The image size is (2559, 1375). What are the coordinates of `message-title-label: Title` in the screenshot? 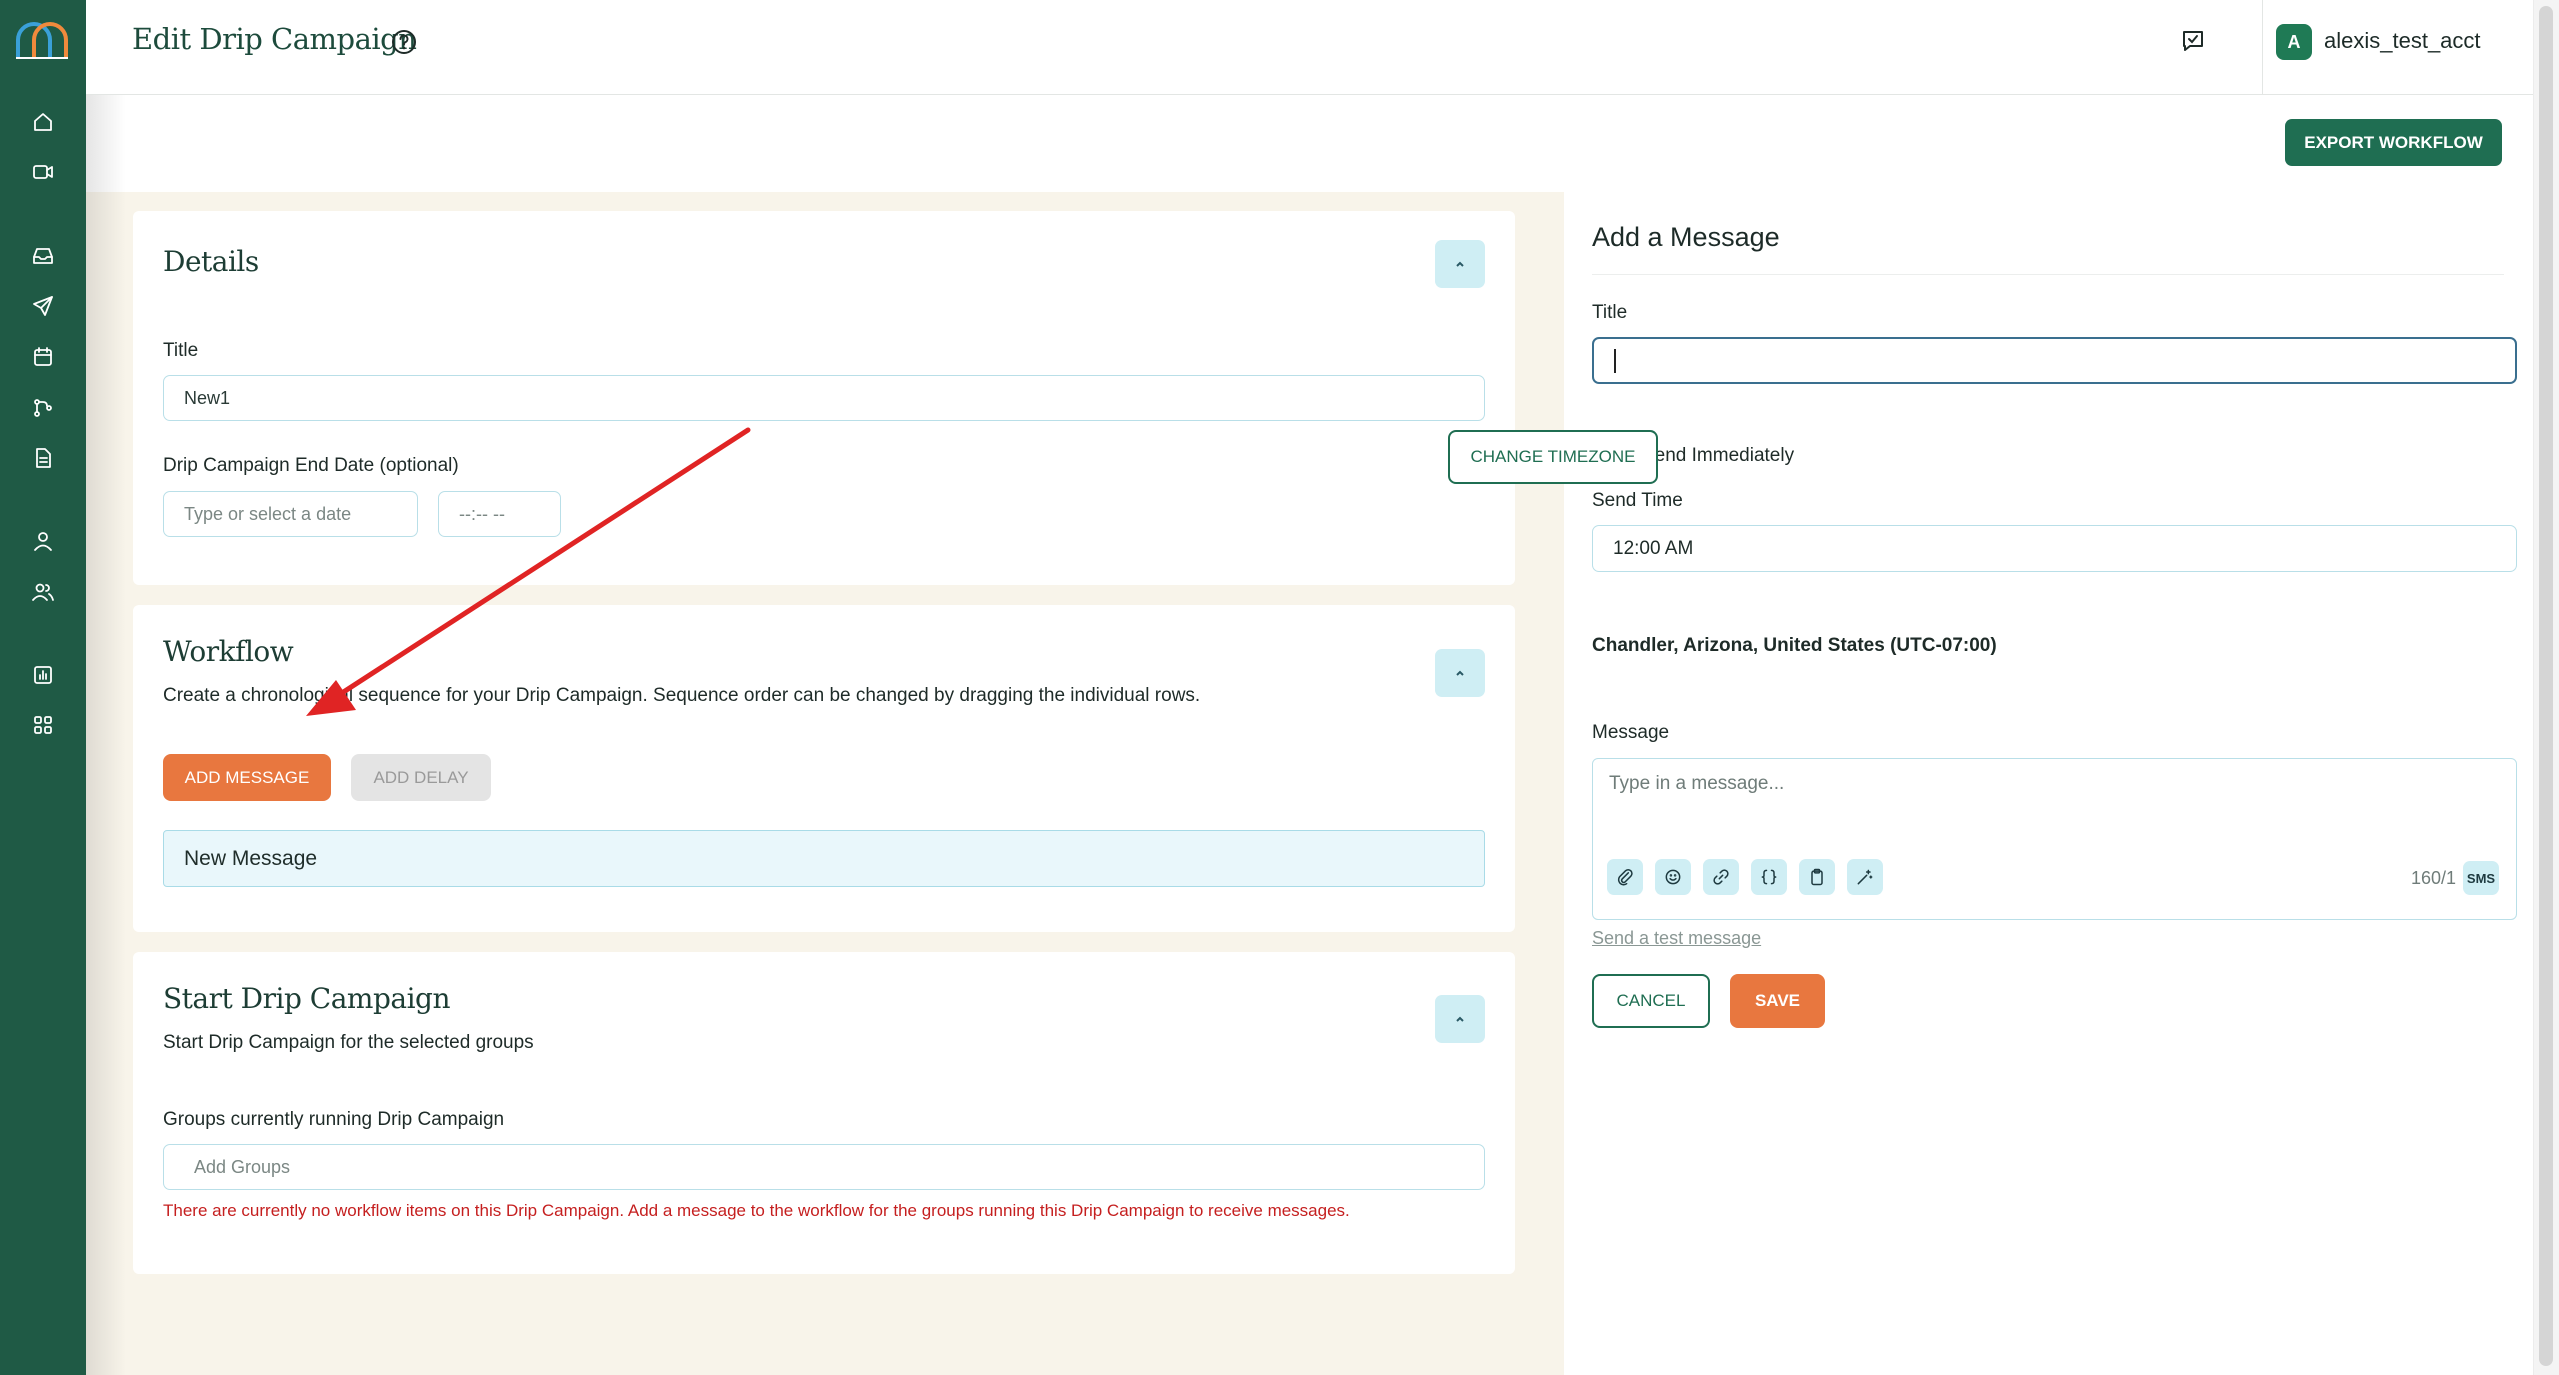 It's located at (1610, 312).